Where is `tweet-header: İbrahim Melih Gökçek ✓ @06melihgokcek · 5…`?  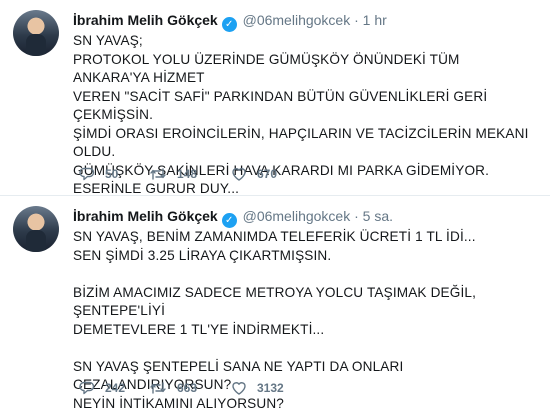 tweet-header: İbrahim Melih Gökçek ✓ @06melihgokcek · 5… is located at coordinates (305, 217).